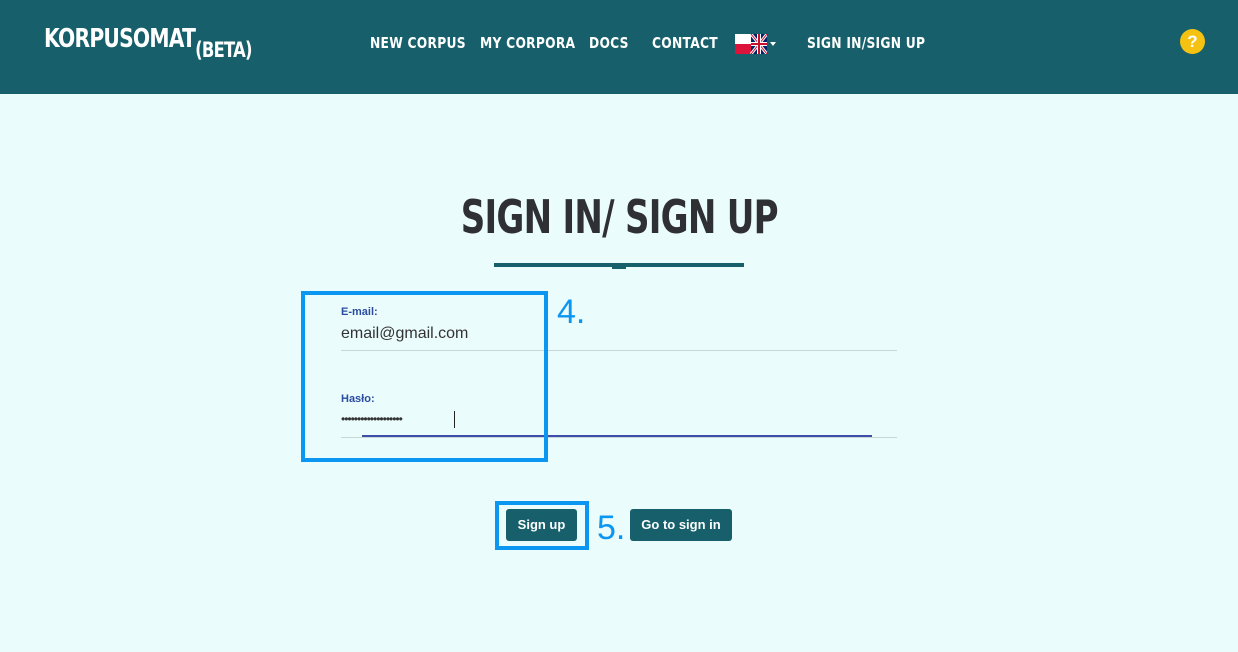 Image resolution: width=1238 pixels, height=652 pixels. Describe the element at coordinates (685, 43) in the screenshot. I see `nav-contact: CONTACT` at that location.